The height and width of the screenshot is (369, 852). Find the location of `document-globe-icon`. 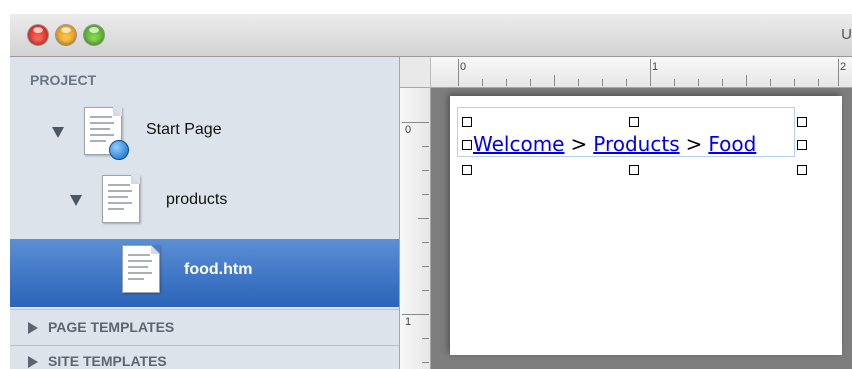

document-globe-icon is located at coordinates (106, 133).